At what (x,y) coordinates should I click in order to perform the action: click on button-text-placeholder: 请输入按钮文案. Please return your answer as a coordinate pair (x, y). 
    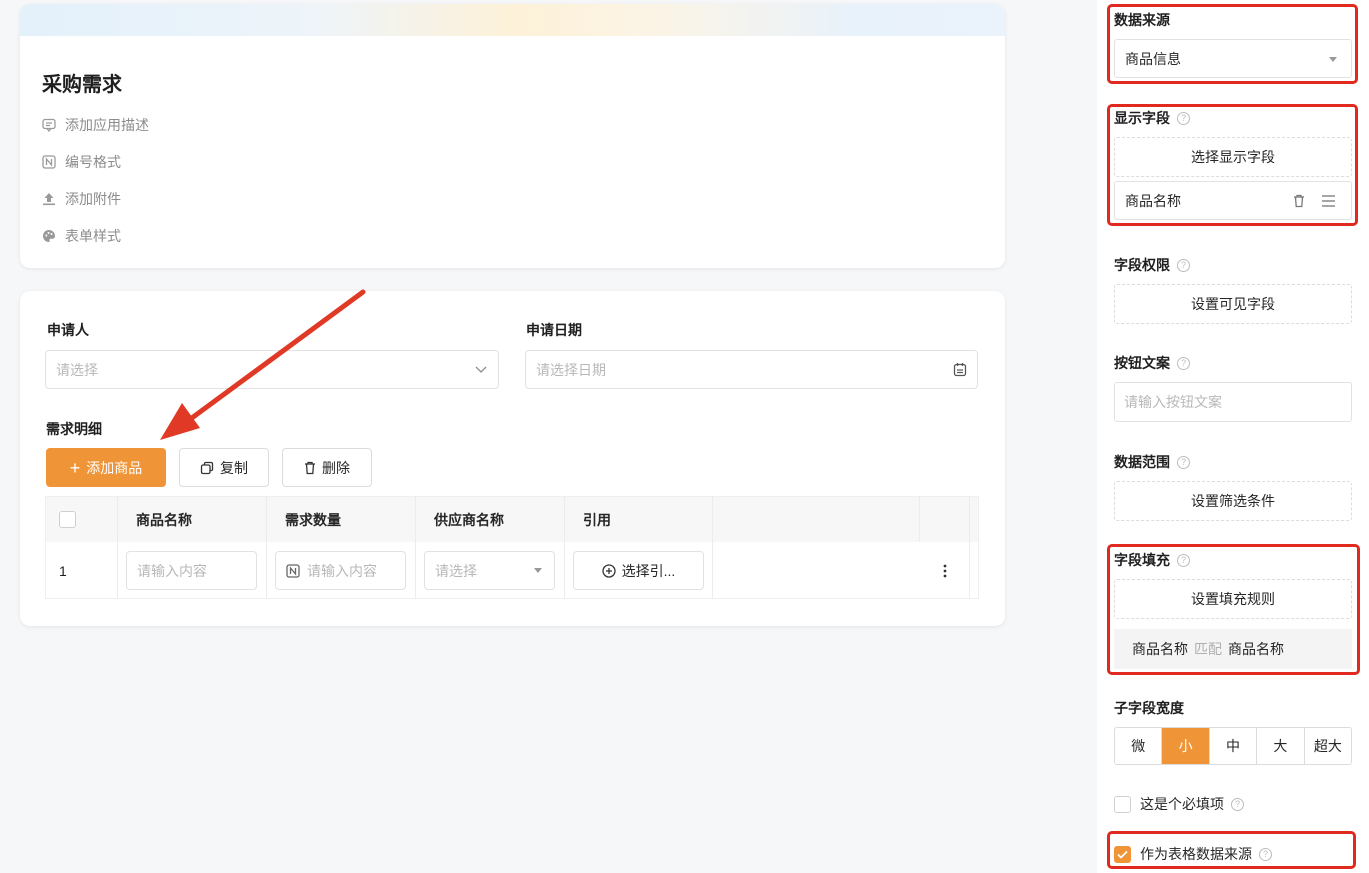
    Looking at the image, I should click on (1173, 402).